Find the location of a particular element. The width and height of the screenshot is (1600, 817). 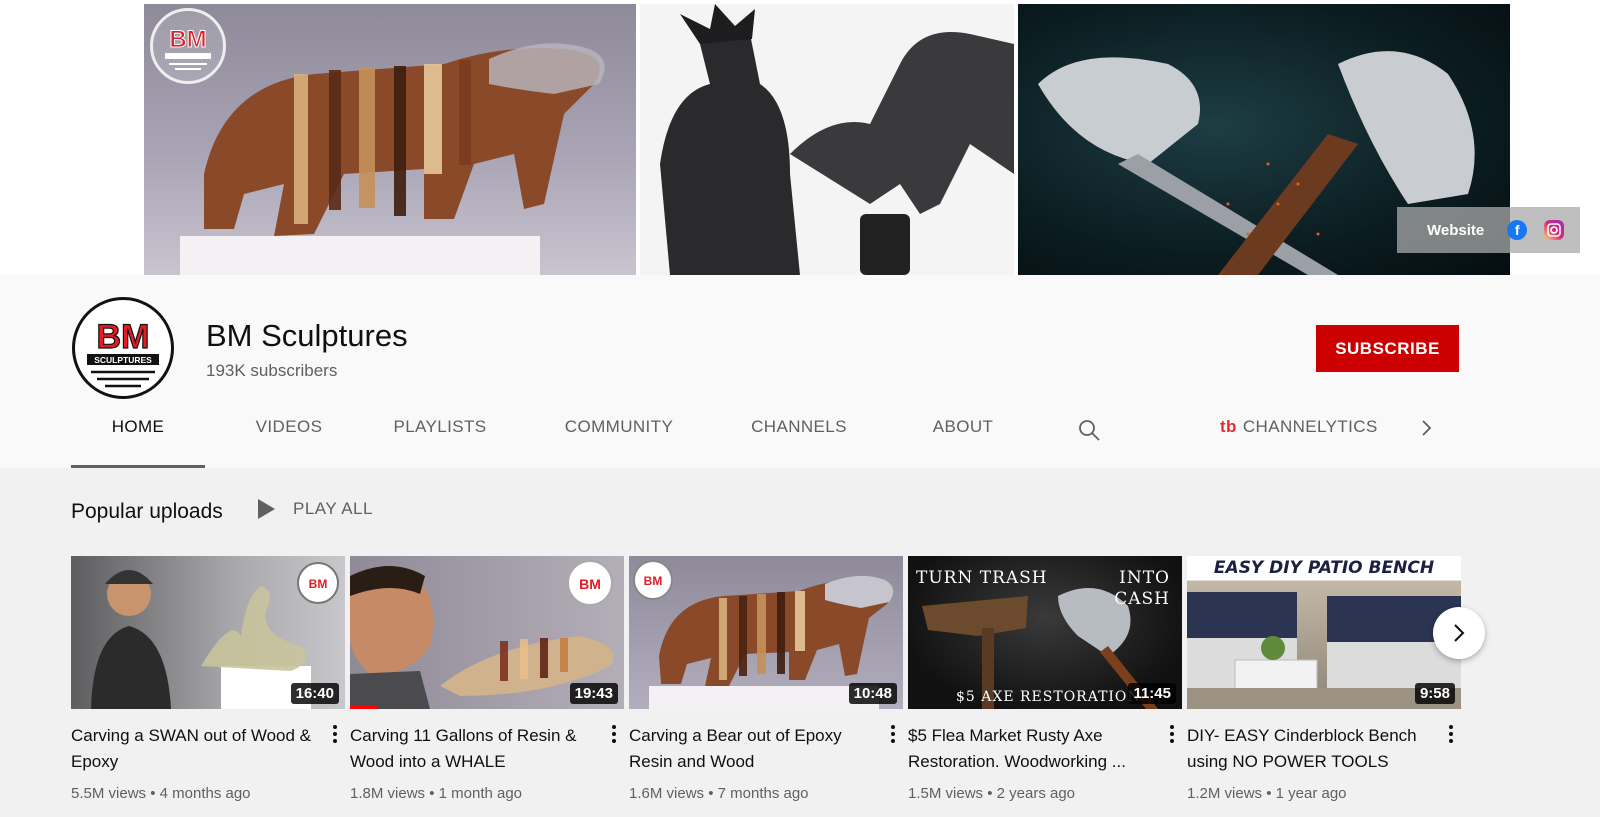

video-views: 1.2M views is located at coordinates (1225, 793).